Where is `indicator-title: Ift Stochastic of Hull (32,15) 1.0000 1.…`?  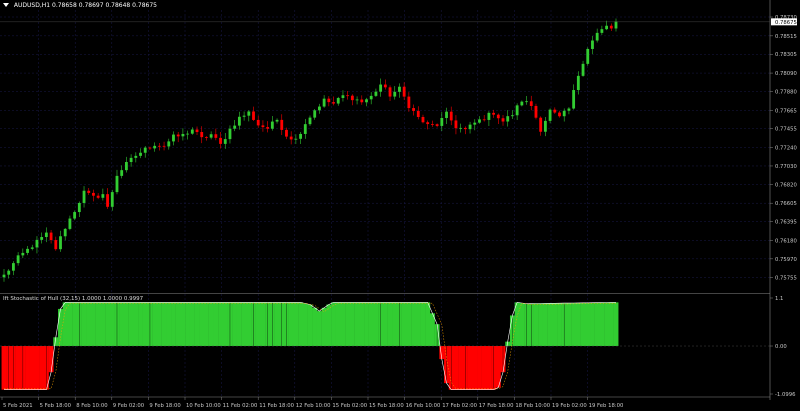
indicator-title: Ift Stochastic of Hull (32,15) 1.0000 1.… is located at coordinates (73, 299).